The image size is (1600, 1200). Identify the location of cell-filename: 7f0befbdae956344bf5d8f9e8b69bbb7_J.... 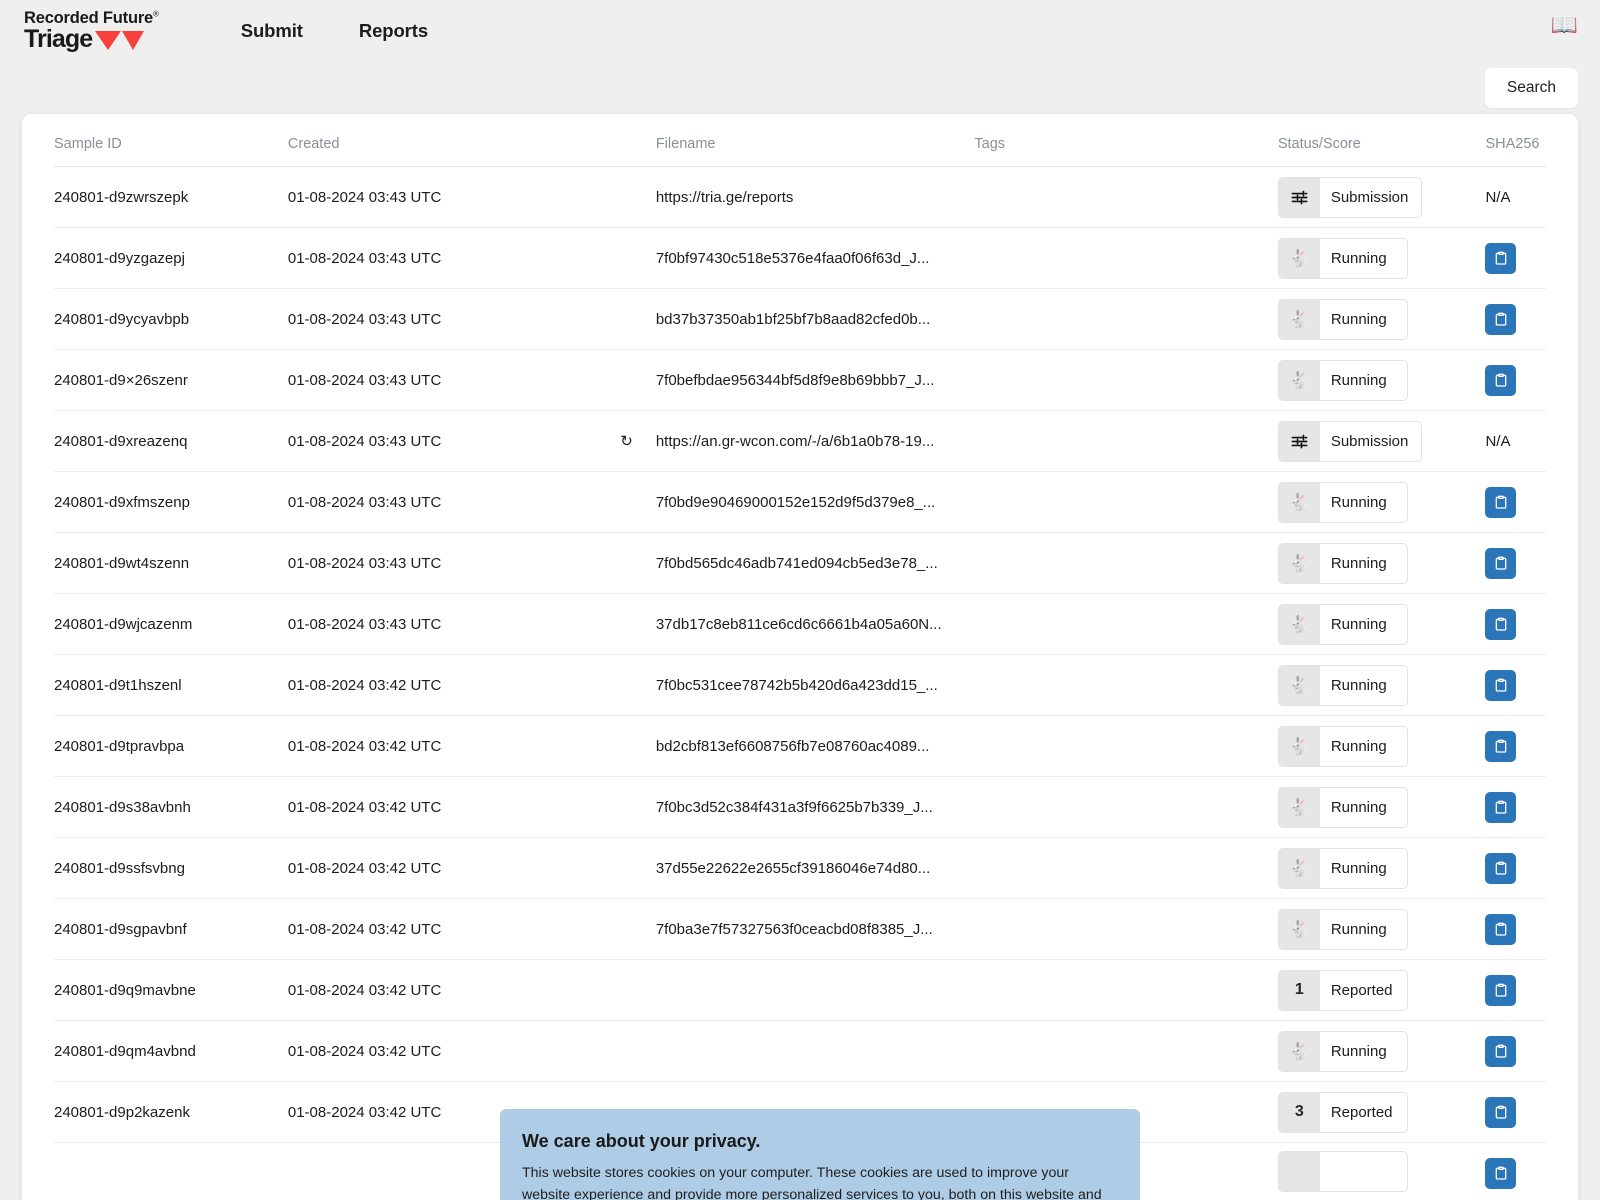
(815, 380).